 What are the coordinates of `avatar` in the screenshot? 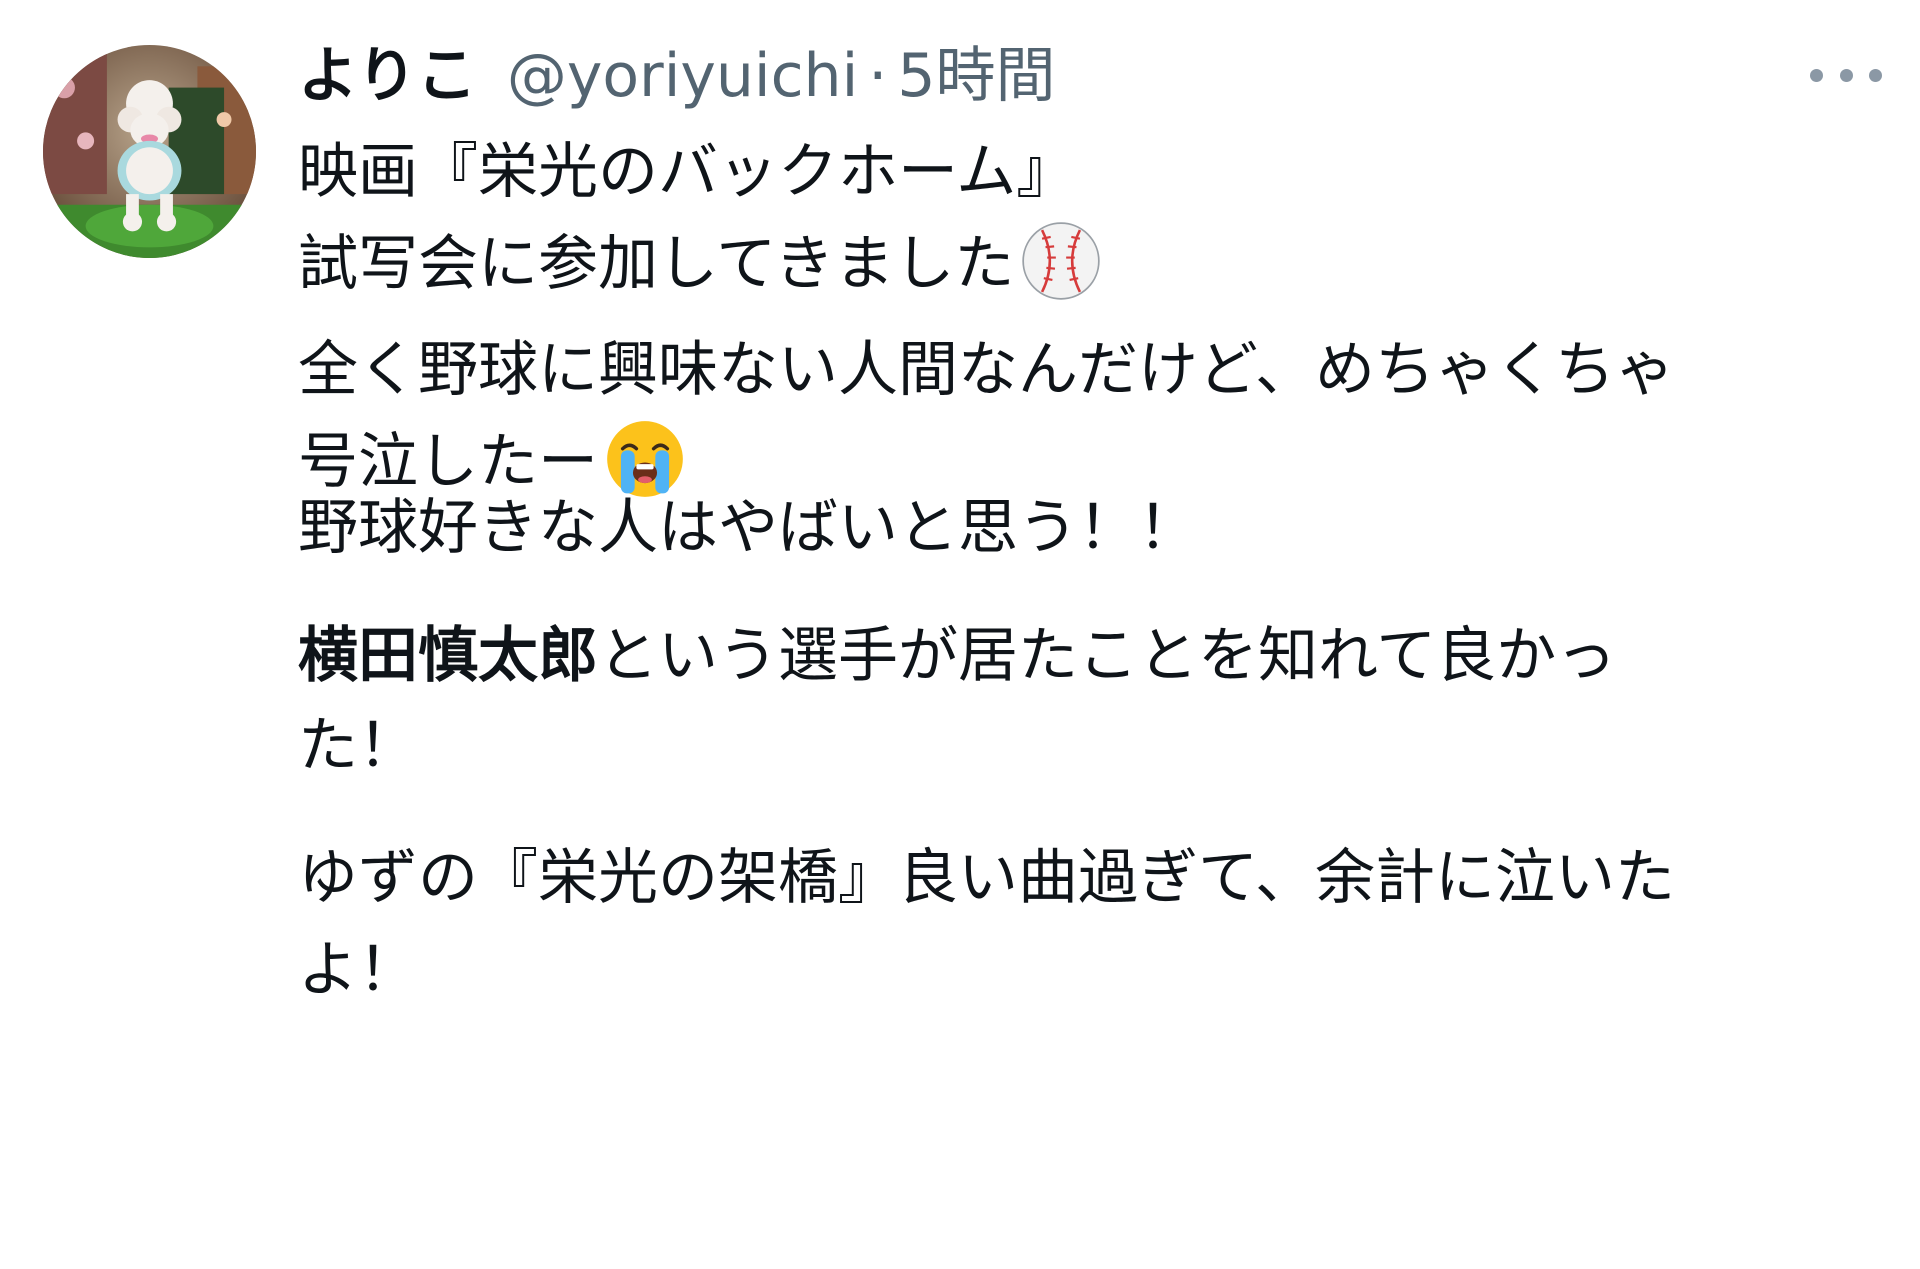 It's located at (149, 151).